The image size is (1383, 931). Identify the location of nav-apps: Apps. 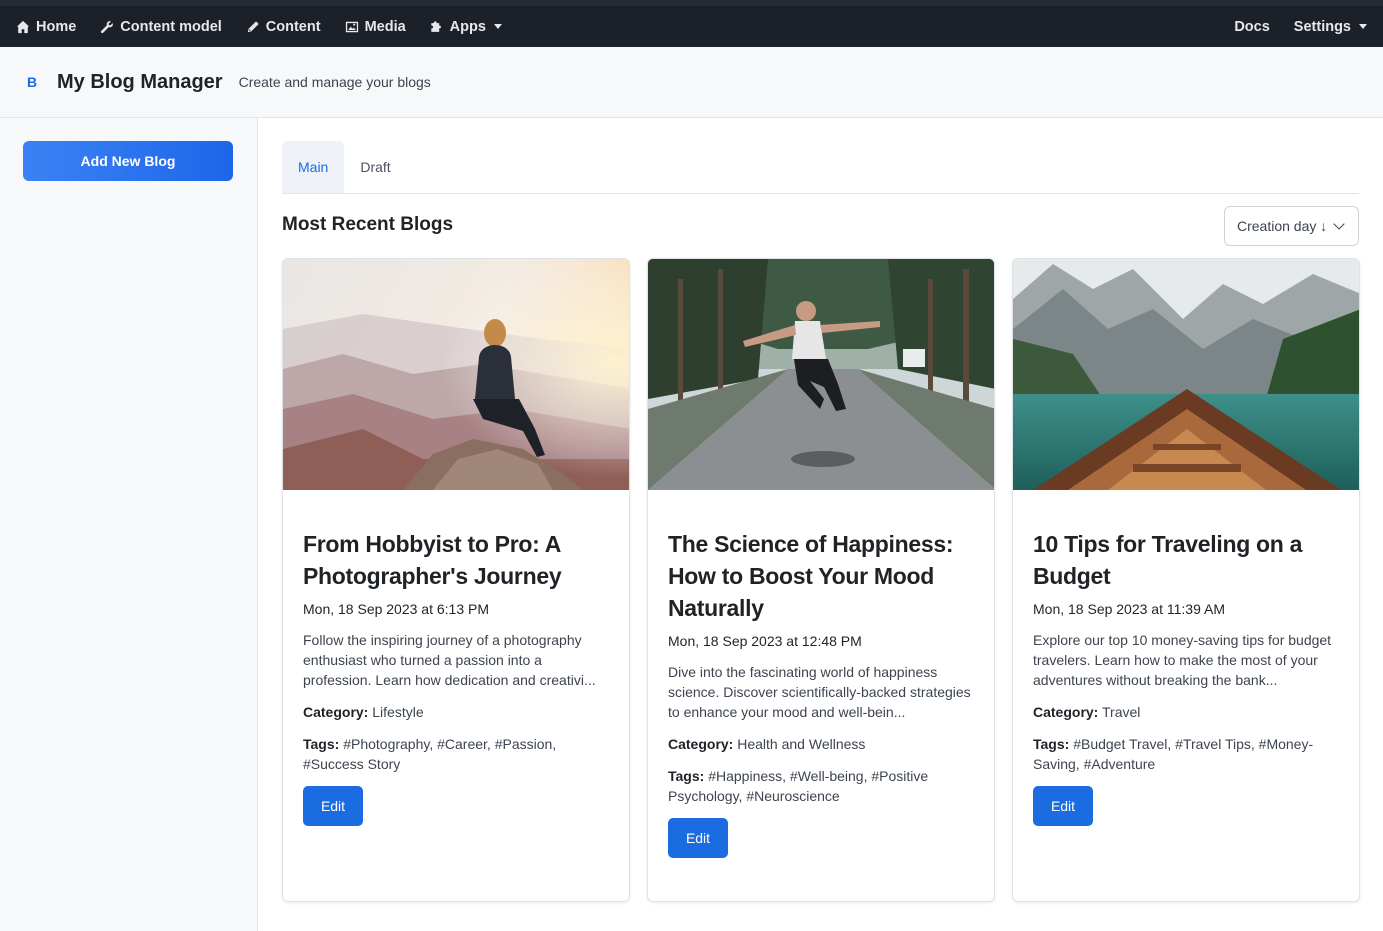
(466, 27).